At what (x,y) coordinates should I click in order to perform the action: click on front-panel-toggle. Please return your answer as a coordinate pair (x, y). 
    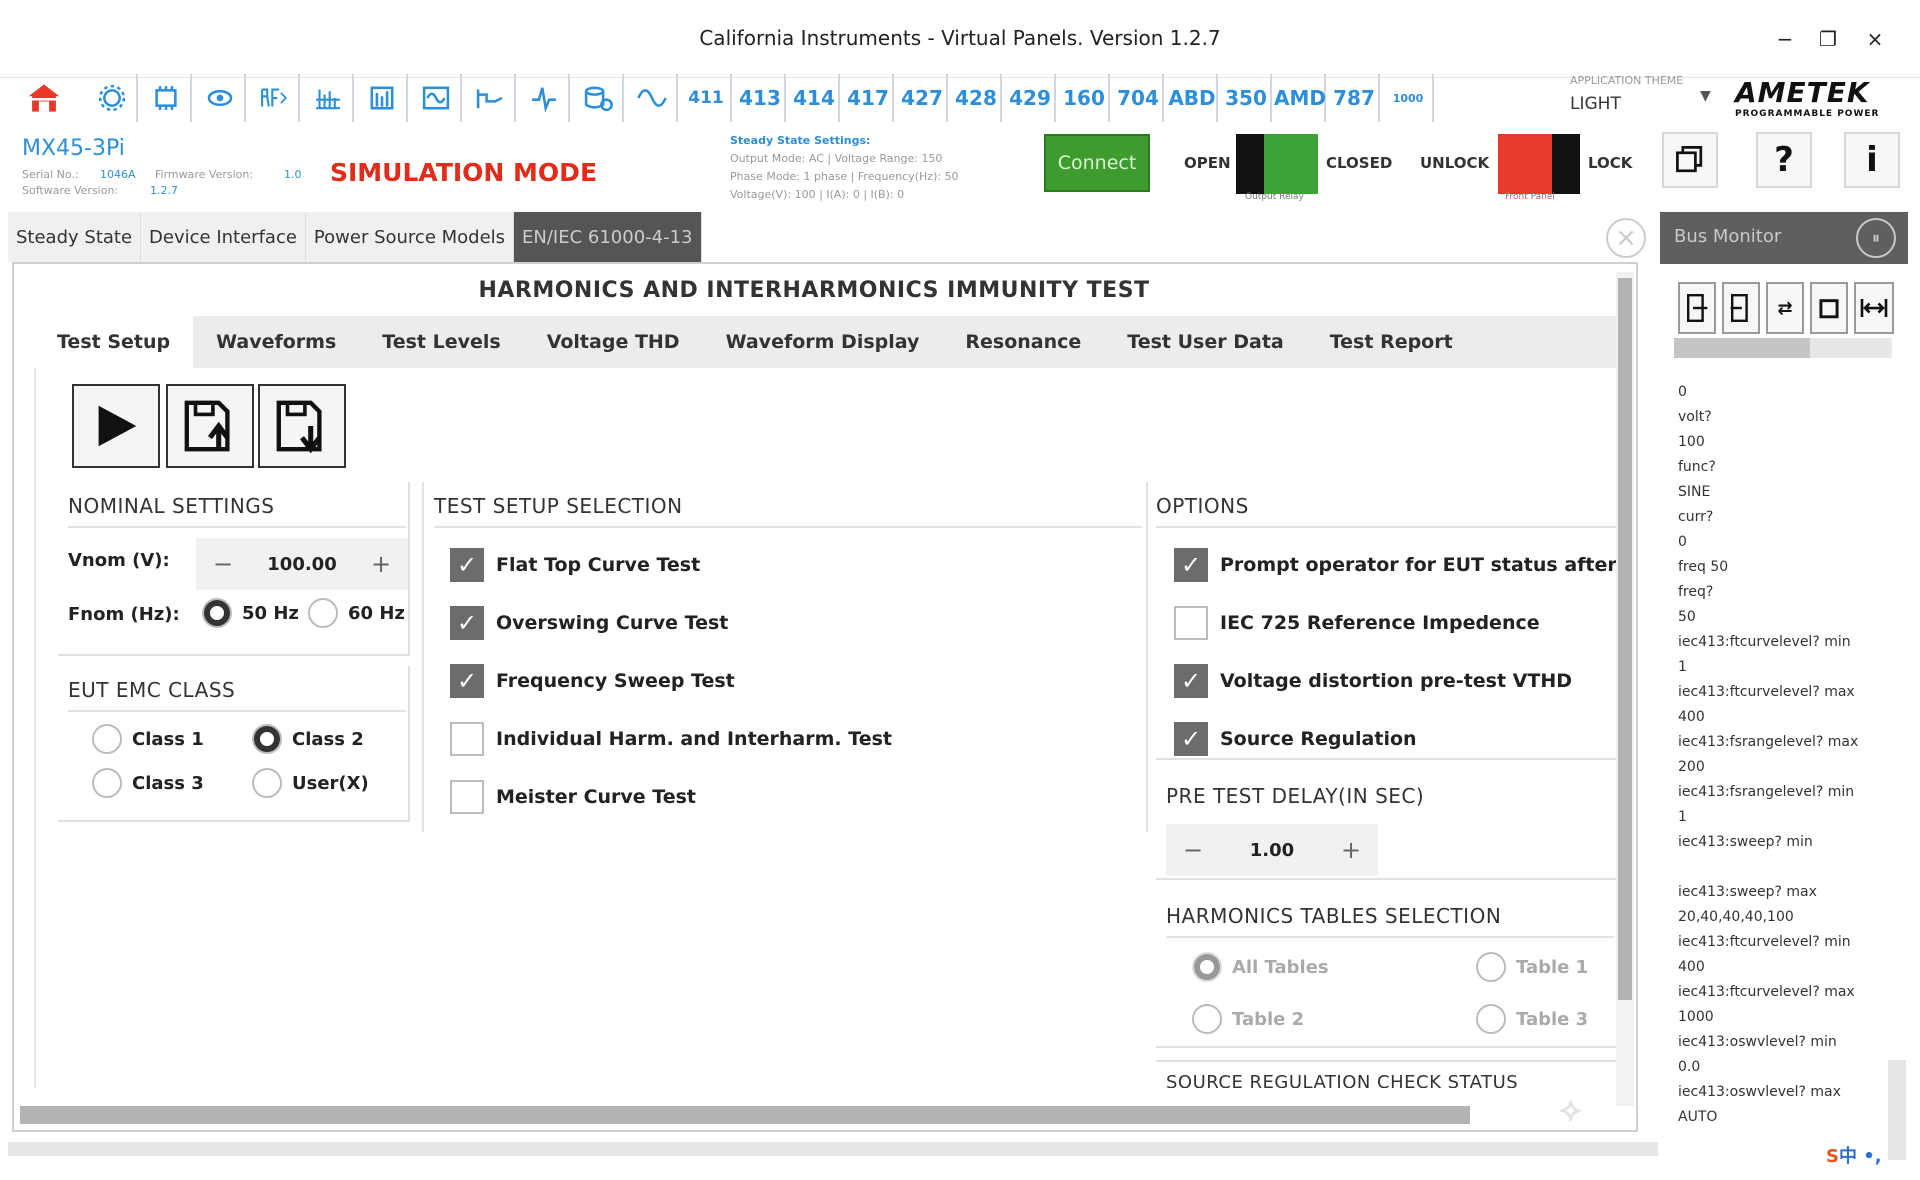
    Looking at the image, I should click on (1539, 164).